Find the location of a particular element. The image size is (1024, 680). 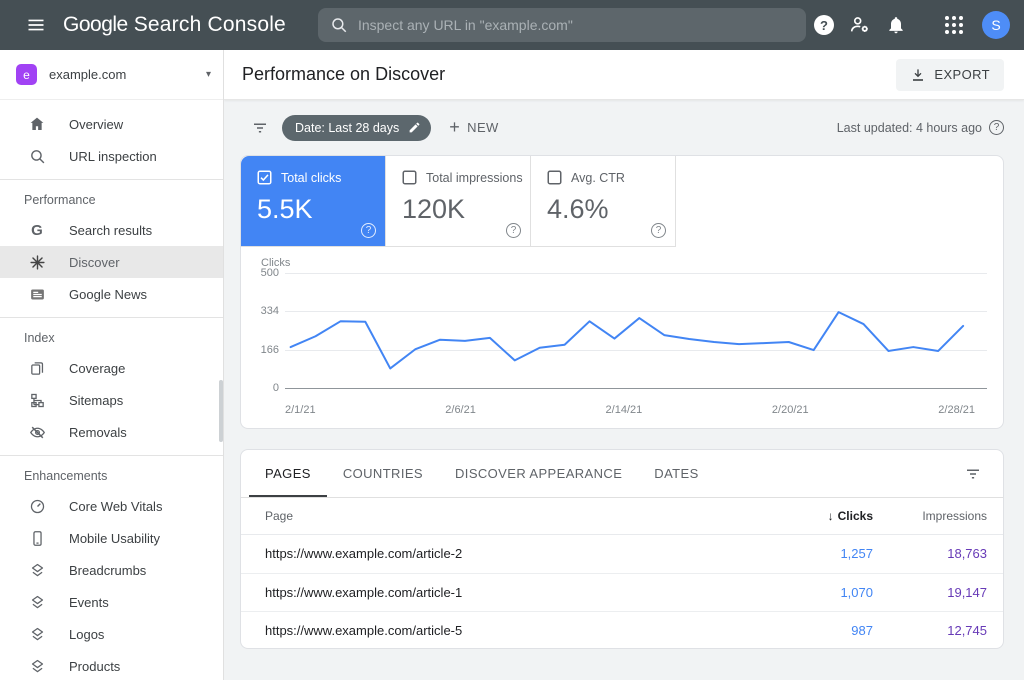

sidebar-item-search-results: G Search results is located at coordinates (111, 230).